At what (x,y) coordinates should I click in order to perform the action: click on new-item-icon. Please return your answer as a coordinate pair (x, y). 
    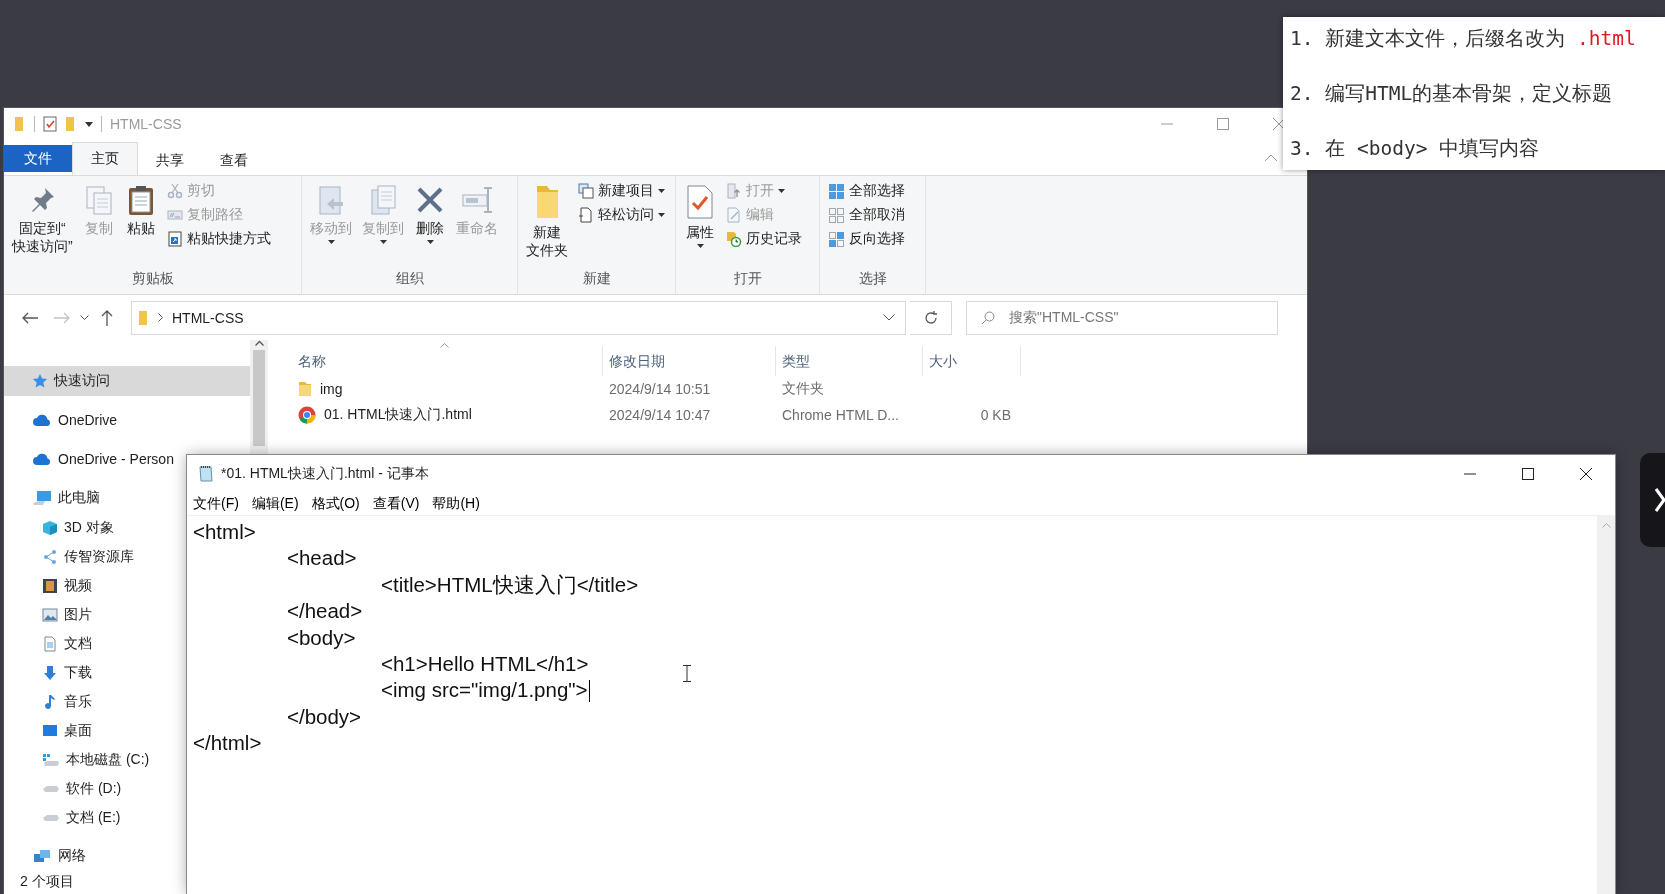
    Looking at the image, I should click on (586, 191).